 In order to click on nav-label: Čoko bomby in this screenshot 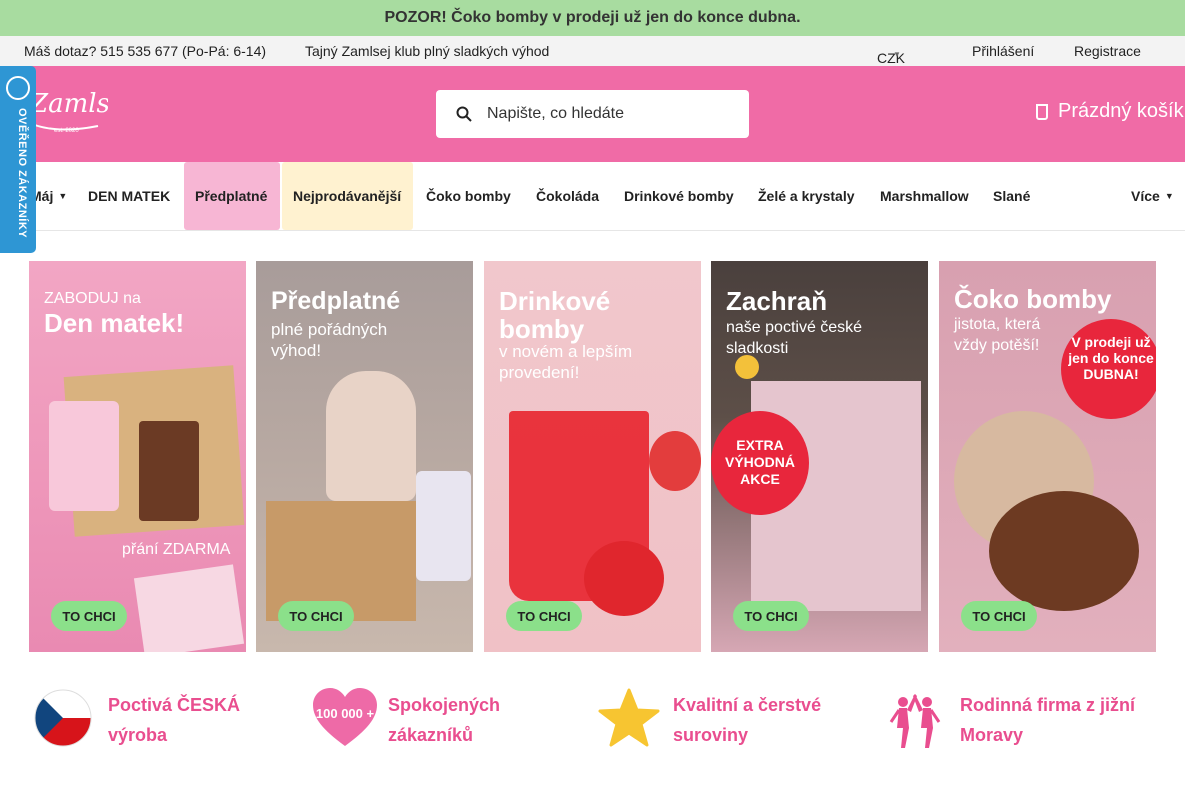, I will do `click(468, 196)`.